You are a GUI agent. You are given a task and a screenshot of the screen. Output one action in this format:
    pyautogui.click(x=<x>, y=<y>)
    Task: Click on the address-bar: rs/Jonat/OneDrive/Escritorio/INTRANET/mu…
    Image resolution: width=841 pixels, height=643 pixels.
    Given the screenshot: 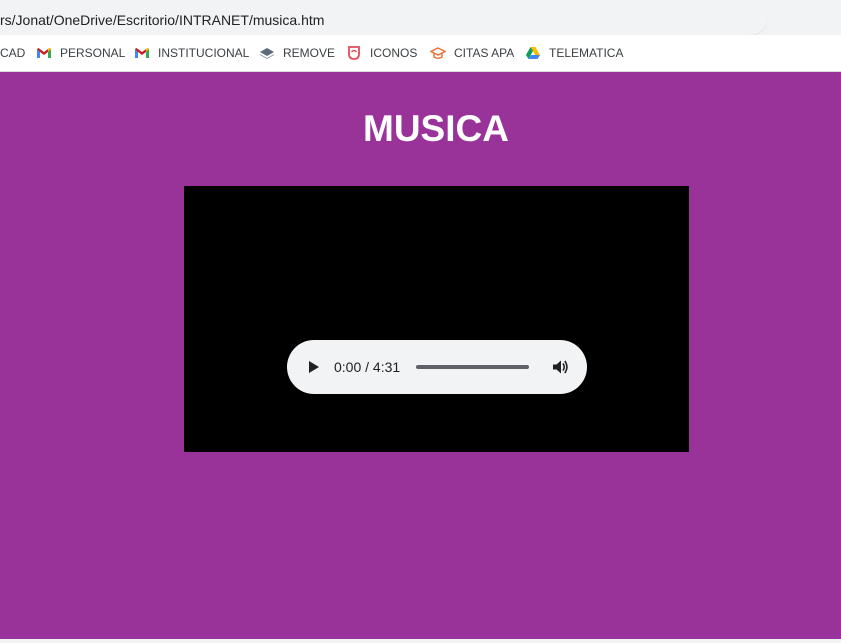 What is the action you would take?
    pyautogui.click(x=420, y=17)
    